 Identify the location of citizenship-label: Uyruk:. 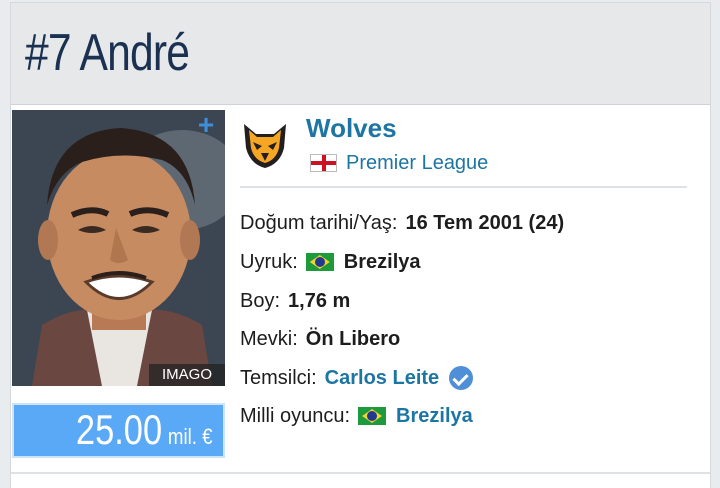
(269, 261).